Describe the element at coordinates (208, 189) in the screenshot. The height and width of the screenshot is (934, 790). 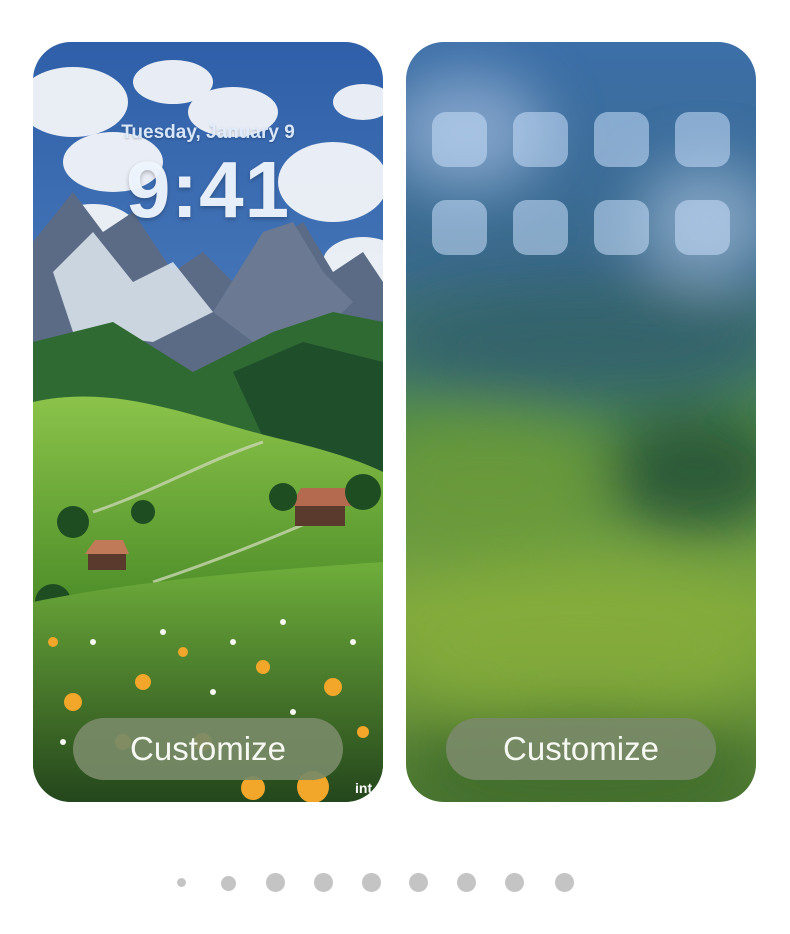
I see `lock-screen-time: 9:41` at that location.